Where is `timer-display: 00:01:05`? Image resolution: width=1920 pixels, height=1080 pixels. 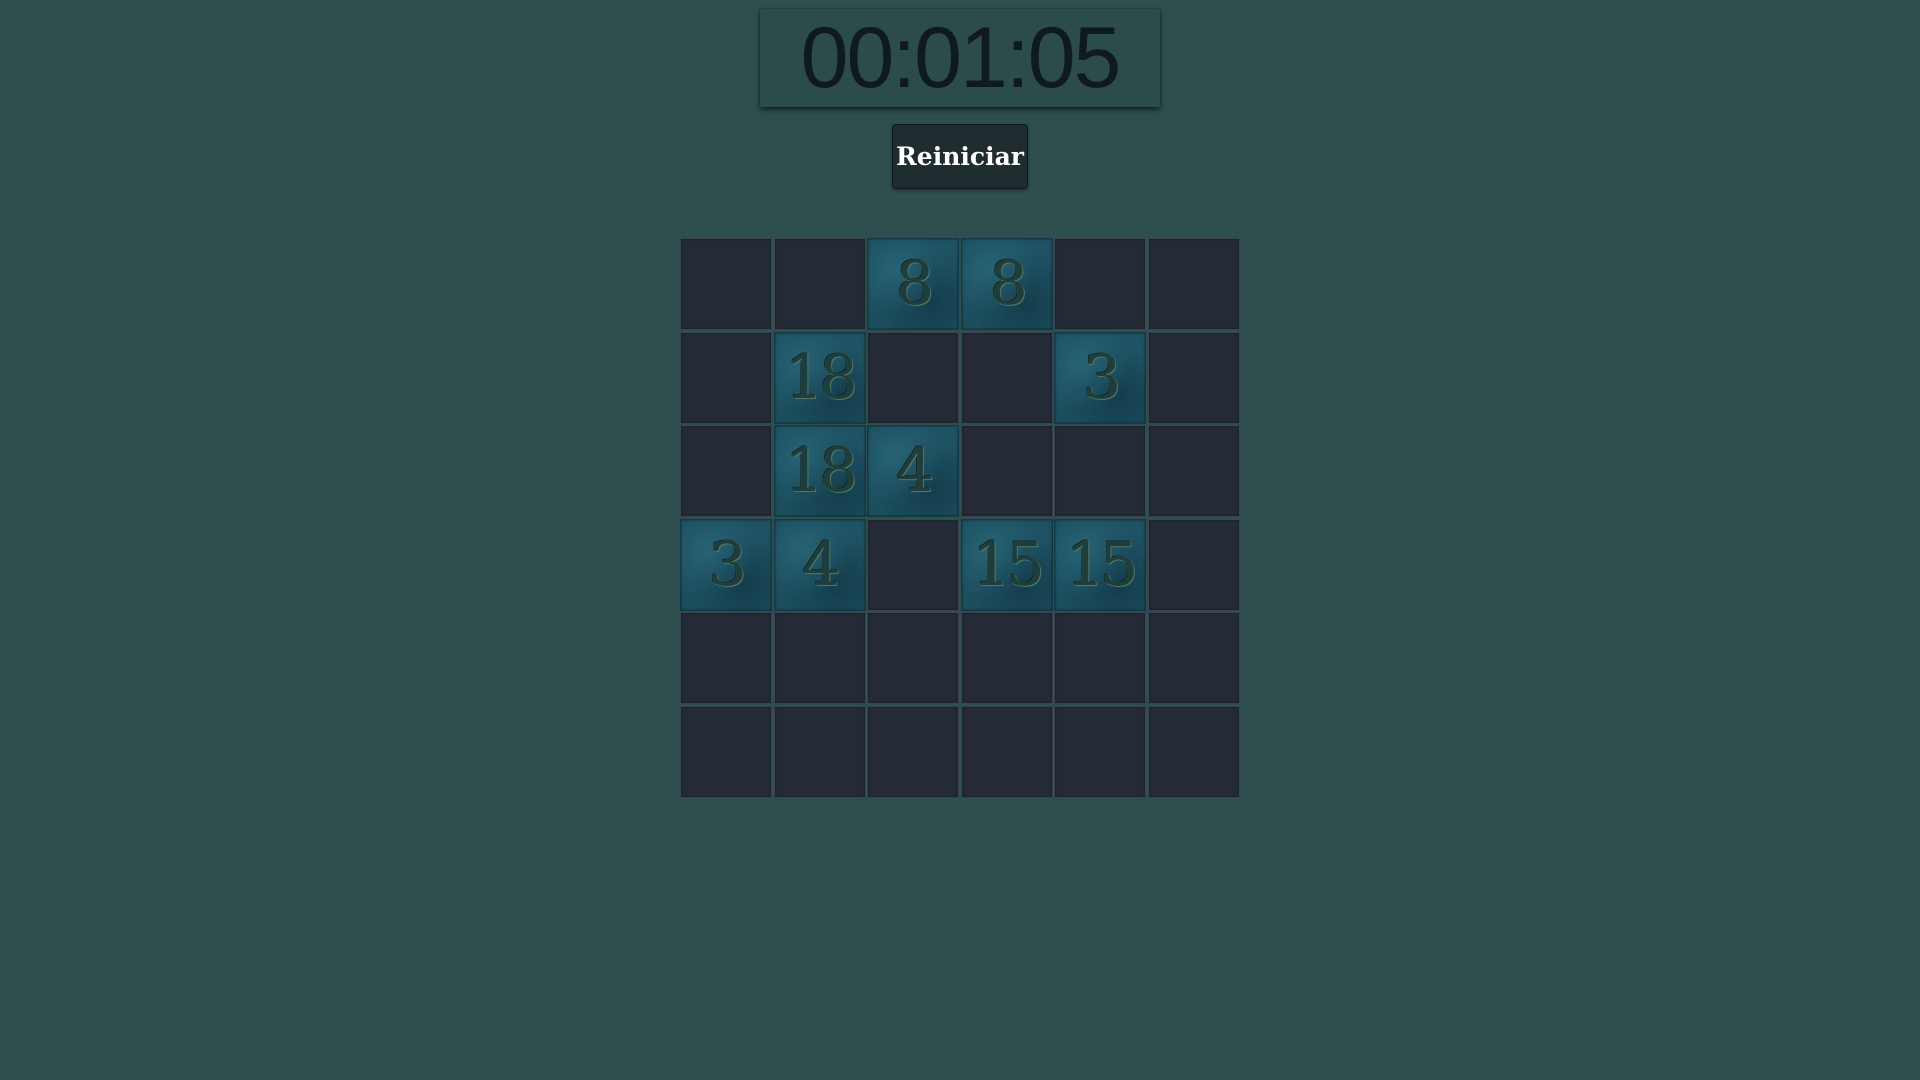
timer-display: 00:01:05 is located at coordinates (960, 58).